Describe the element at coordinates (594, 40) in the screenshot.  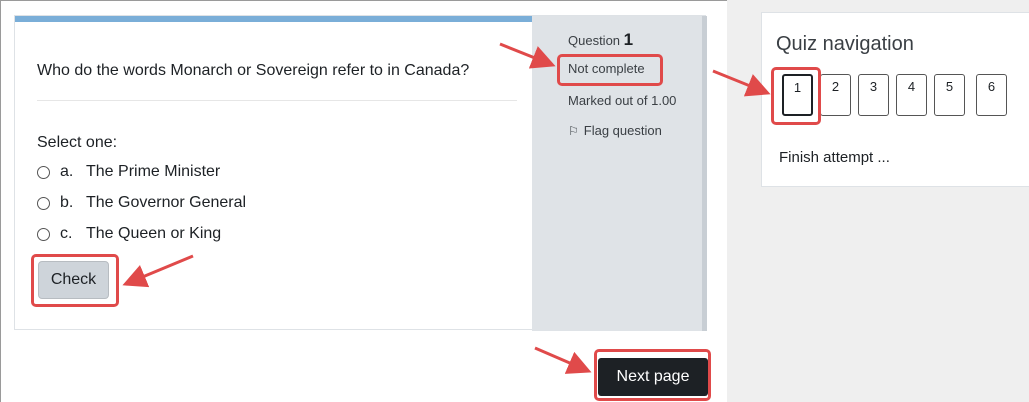
I see `question-label: Question` at that location.